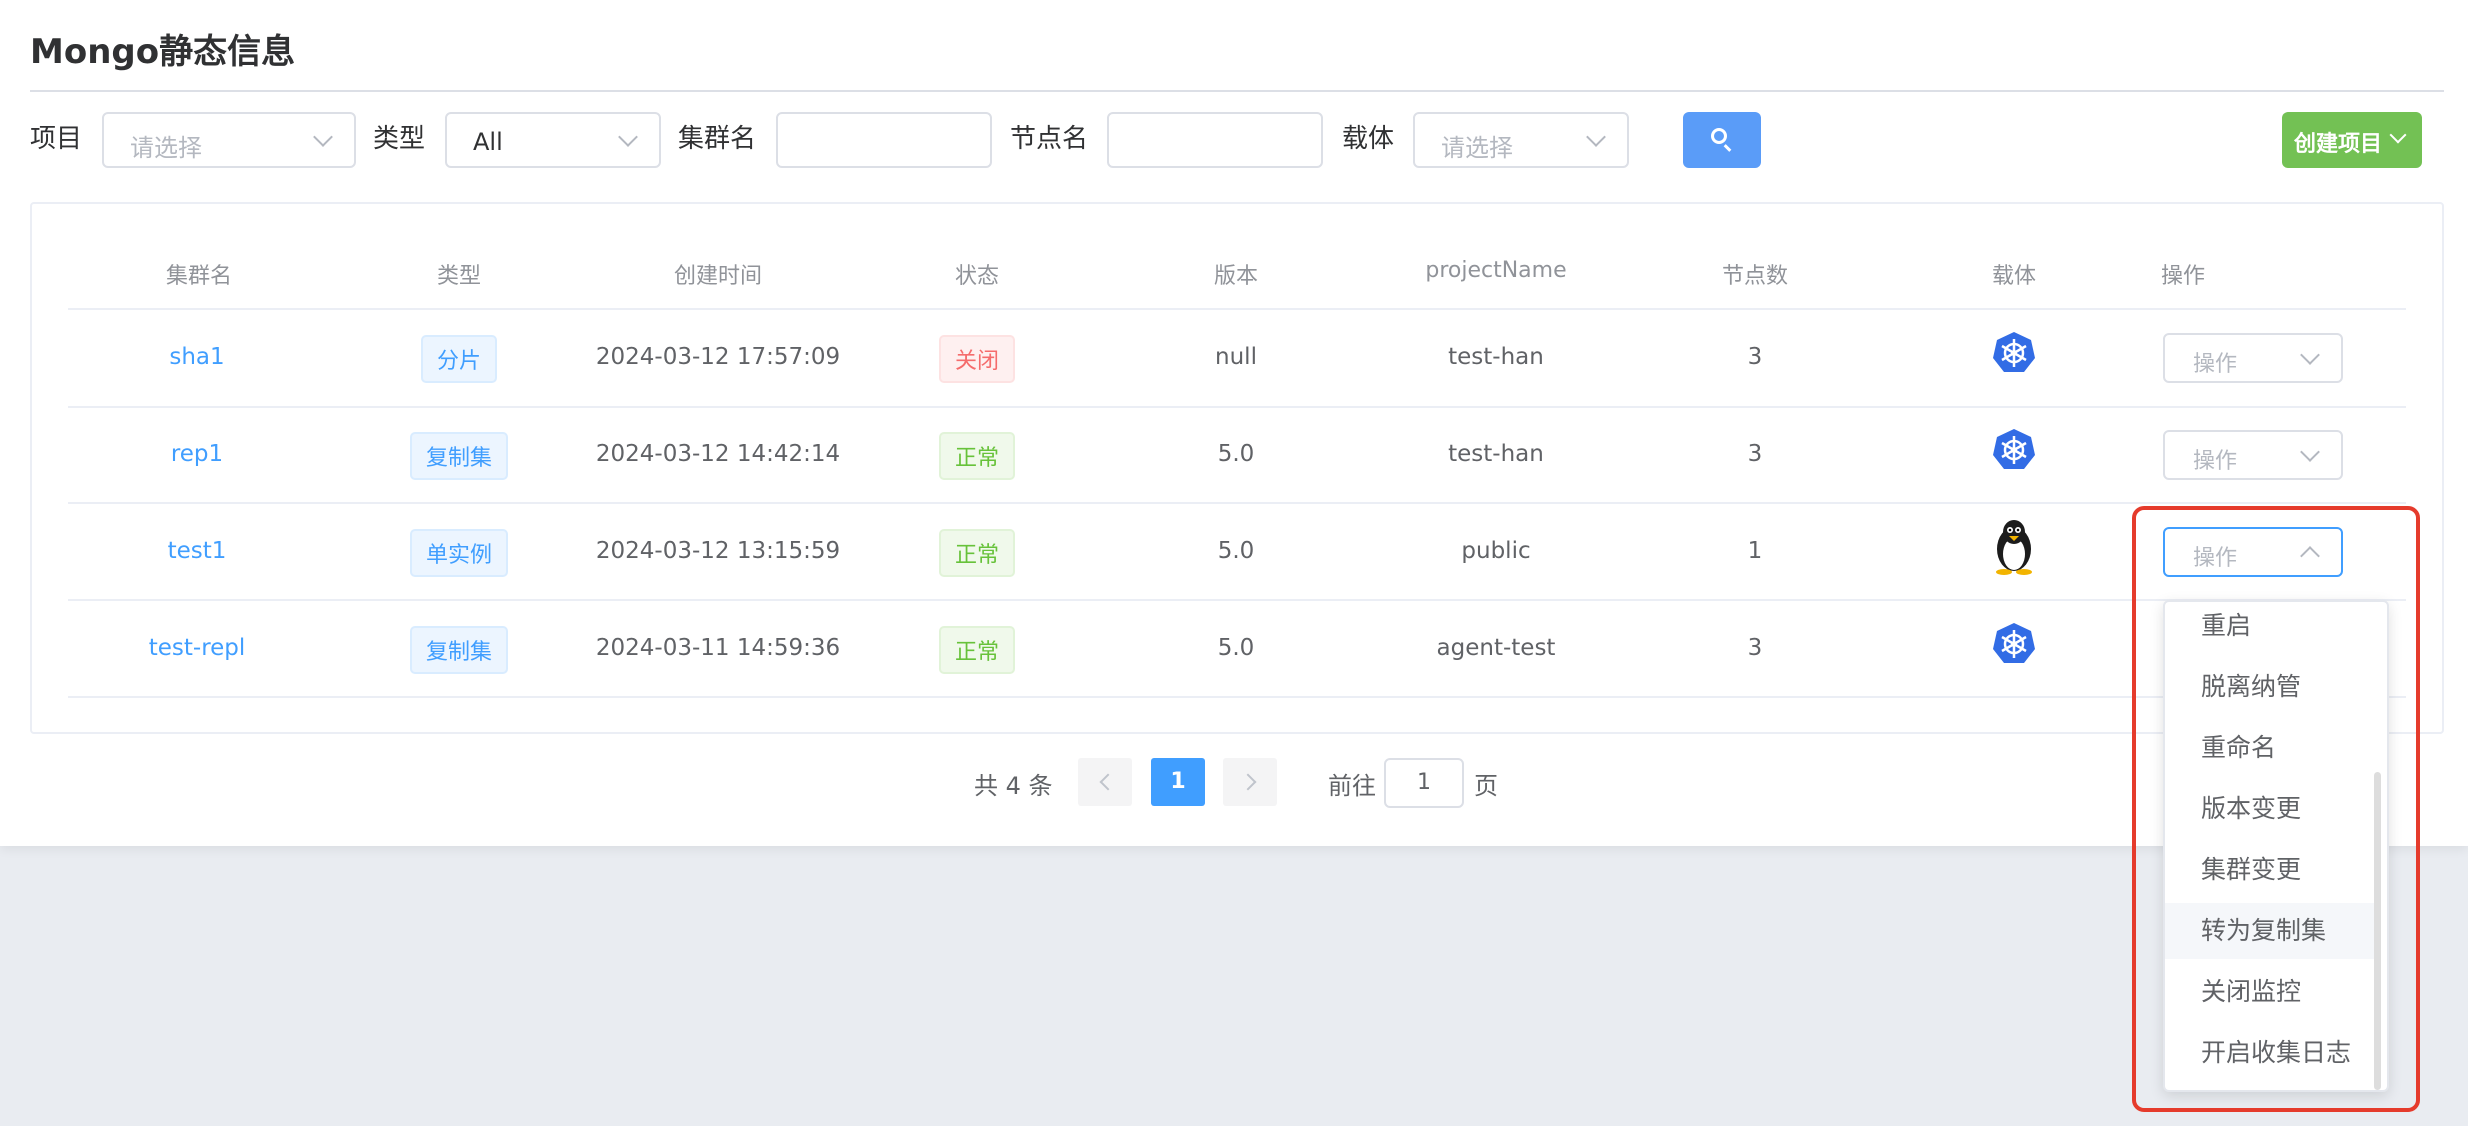 The image size is (2468, 1126). What do you see at coordinates (459, 359) in the screenshot?
I see `type-tag: 分片` at bounding box center [459, 359].